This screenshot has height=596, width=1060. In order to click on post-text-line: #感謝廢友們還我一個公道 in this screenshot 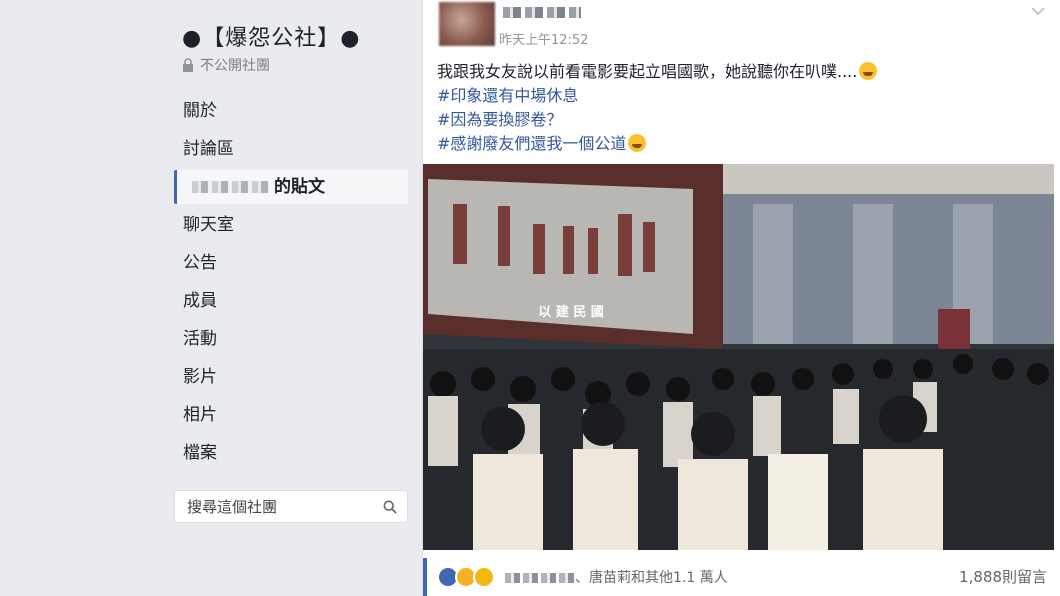, I will do `click(737, 144)`.